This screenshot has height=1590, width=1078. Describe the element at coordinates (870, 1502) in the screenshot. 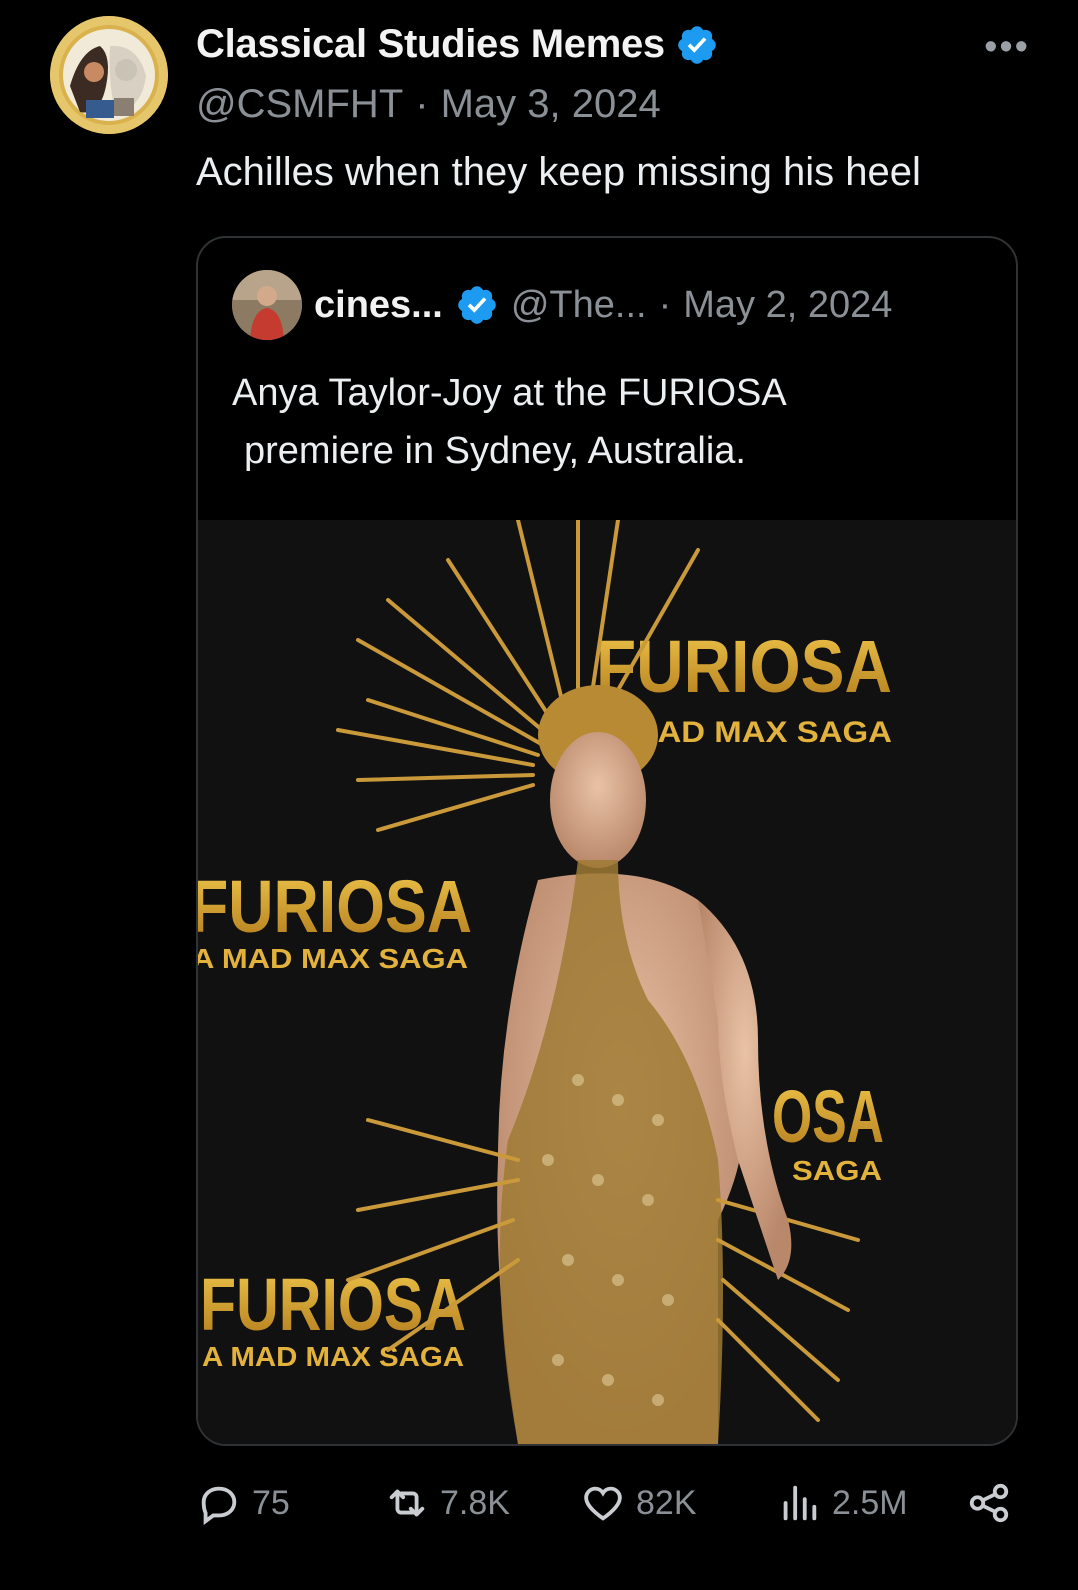

I see `view-count: 2.5M` at that location.